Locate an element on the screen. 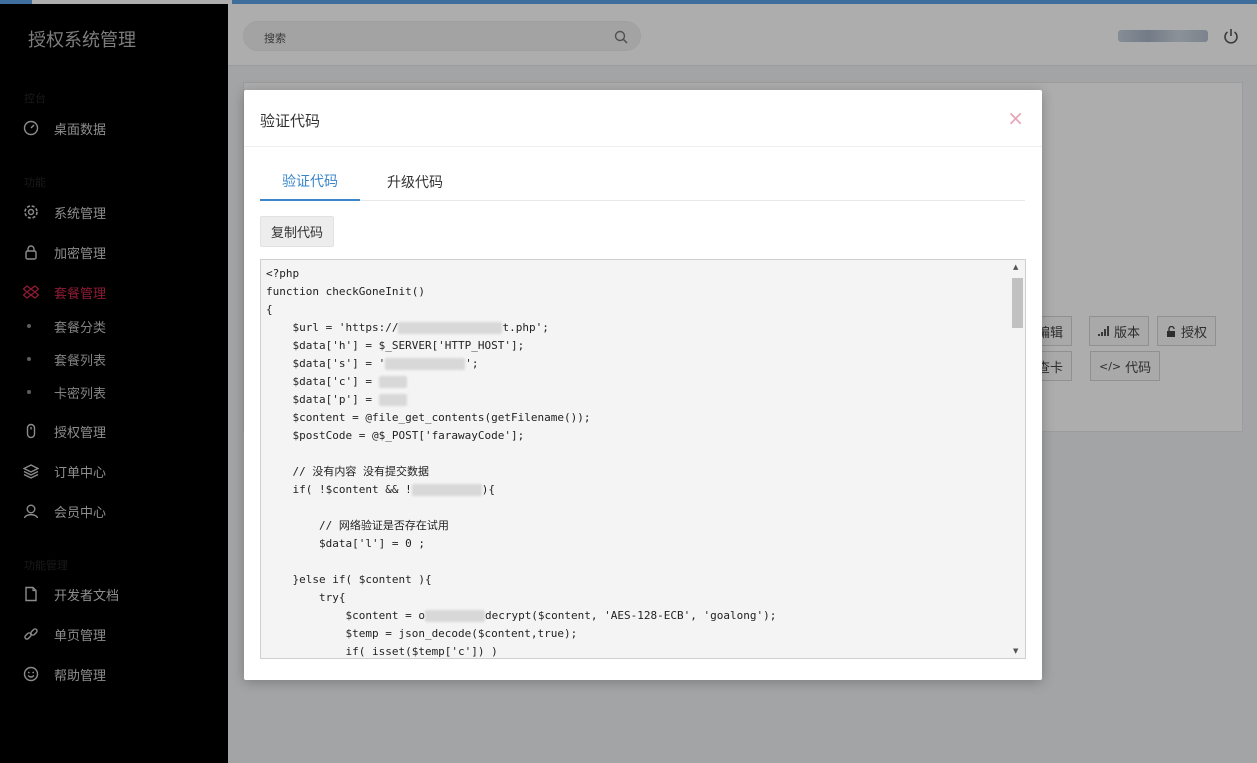  scroll-up-icon: ▲ is located at coordinates (1015, 267).